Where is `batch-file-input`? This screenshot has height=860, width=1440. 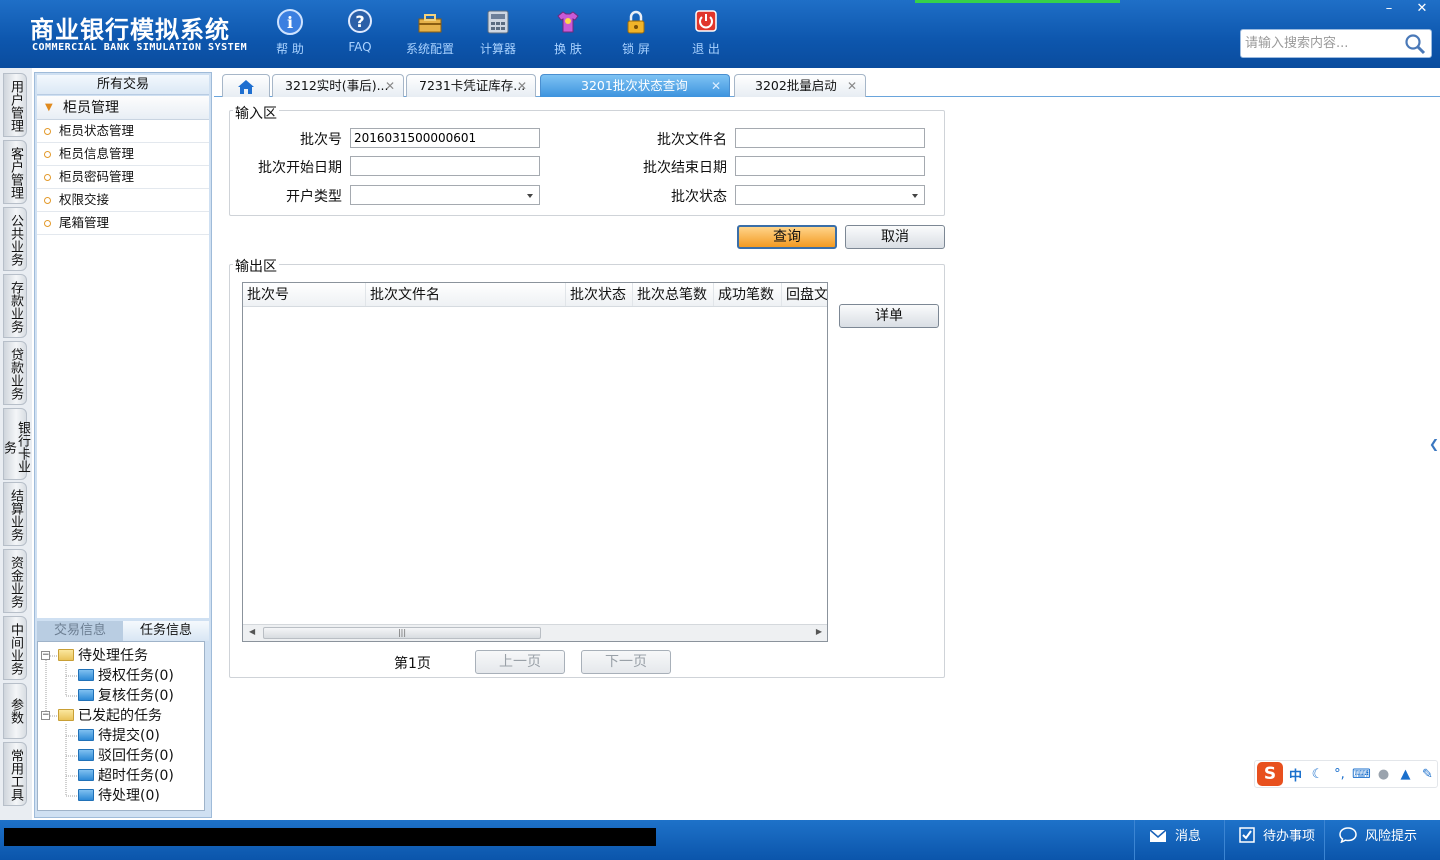 batch-file-input is located at coordinates (830, 138).